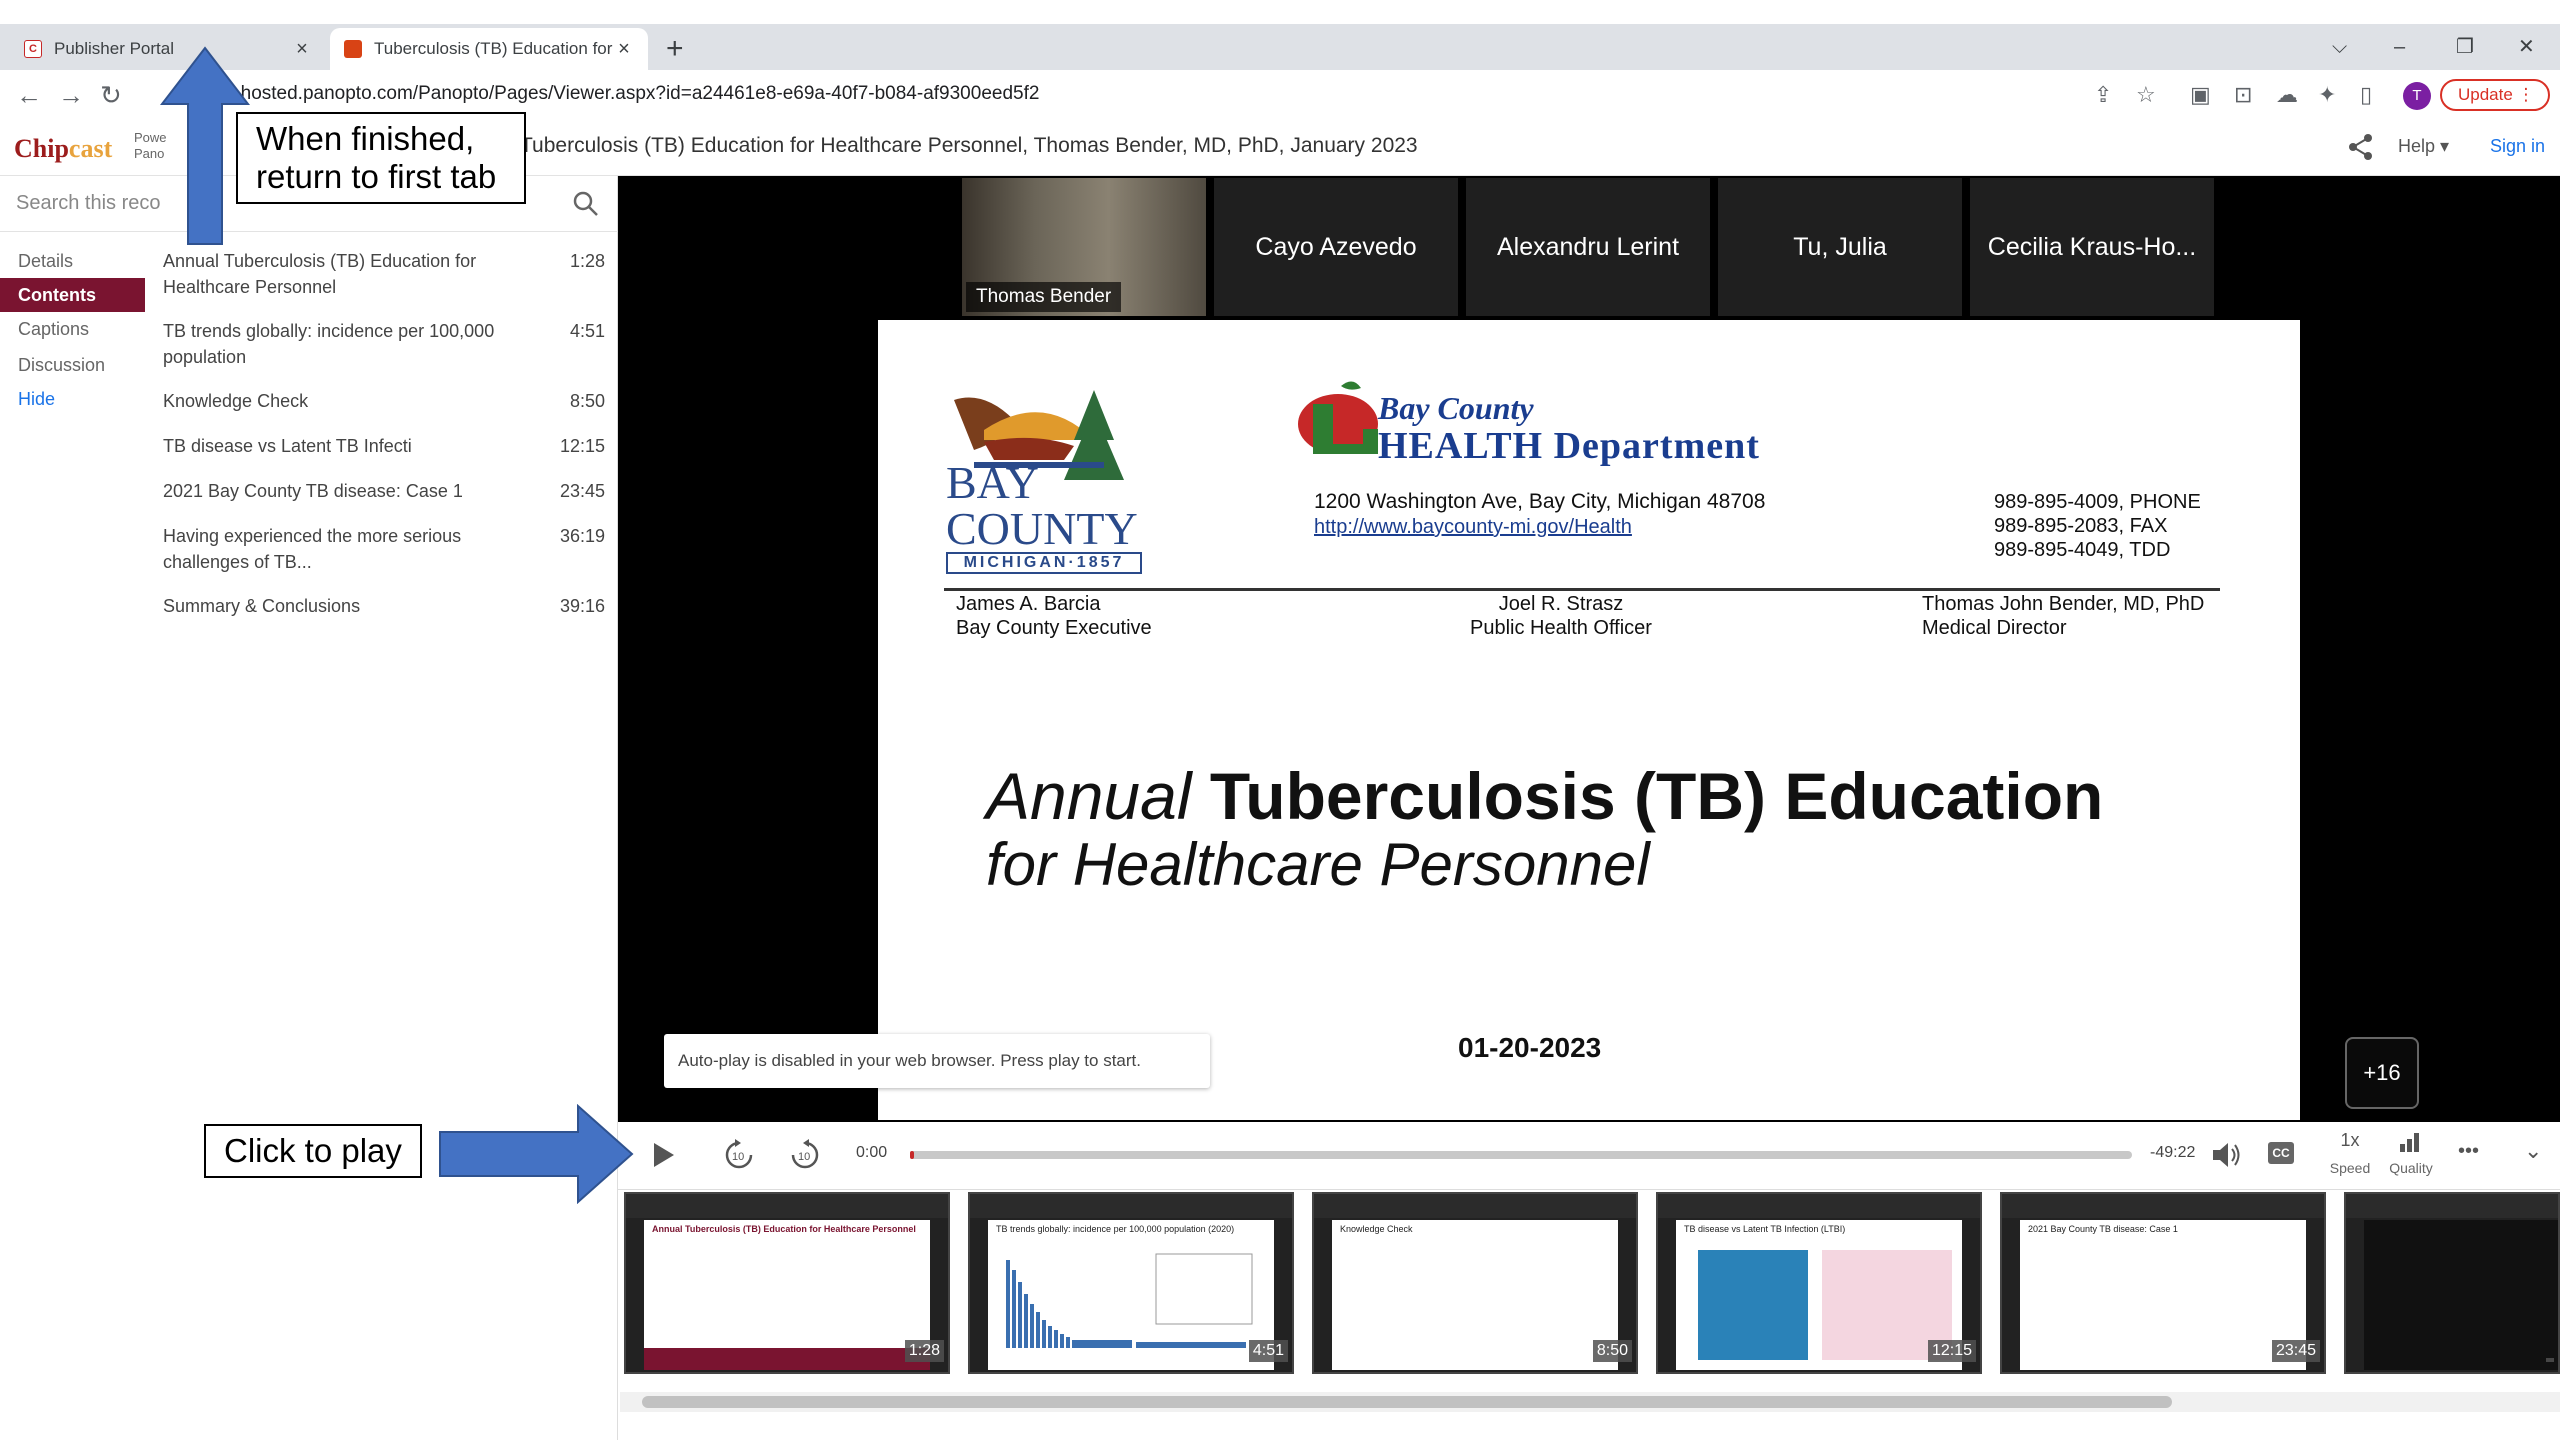  What do you see at coordinates (1656, 796) in the screenshot?
I see `title-bold: Tuberculosis (TB) Education` at bounding box center [1656, 796].